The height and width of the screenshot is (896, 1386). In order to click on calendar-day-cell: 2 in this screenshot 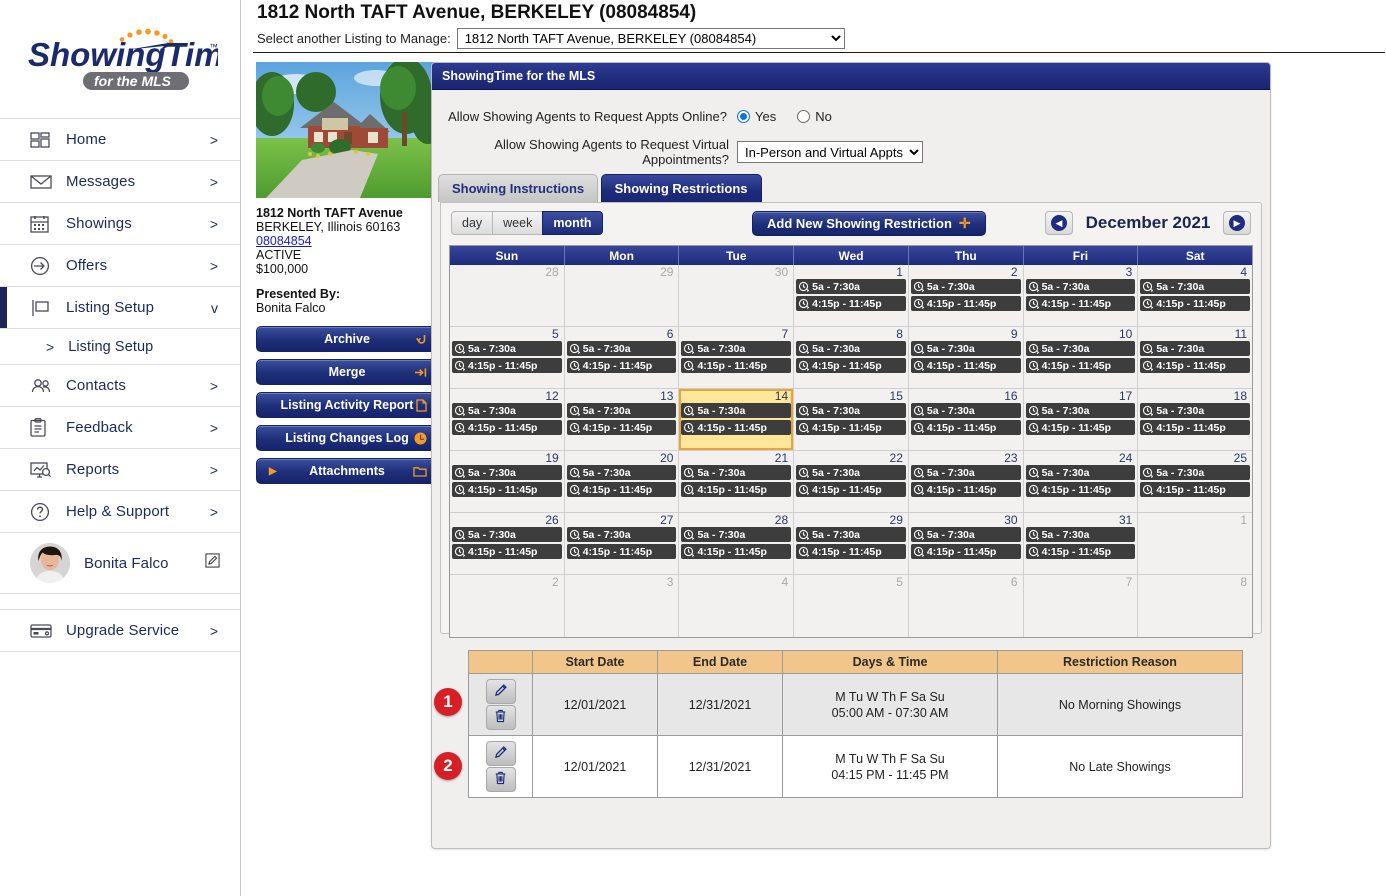, I will do `click(507, 606)`.